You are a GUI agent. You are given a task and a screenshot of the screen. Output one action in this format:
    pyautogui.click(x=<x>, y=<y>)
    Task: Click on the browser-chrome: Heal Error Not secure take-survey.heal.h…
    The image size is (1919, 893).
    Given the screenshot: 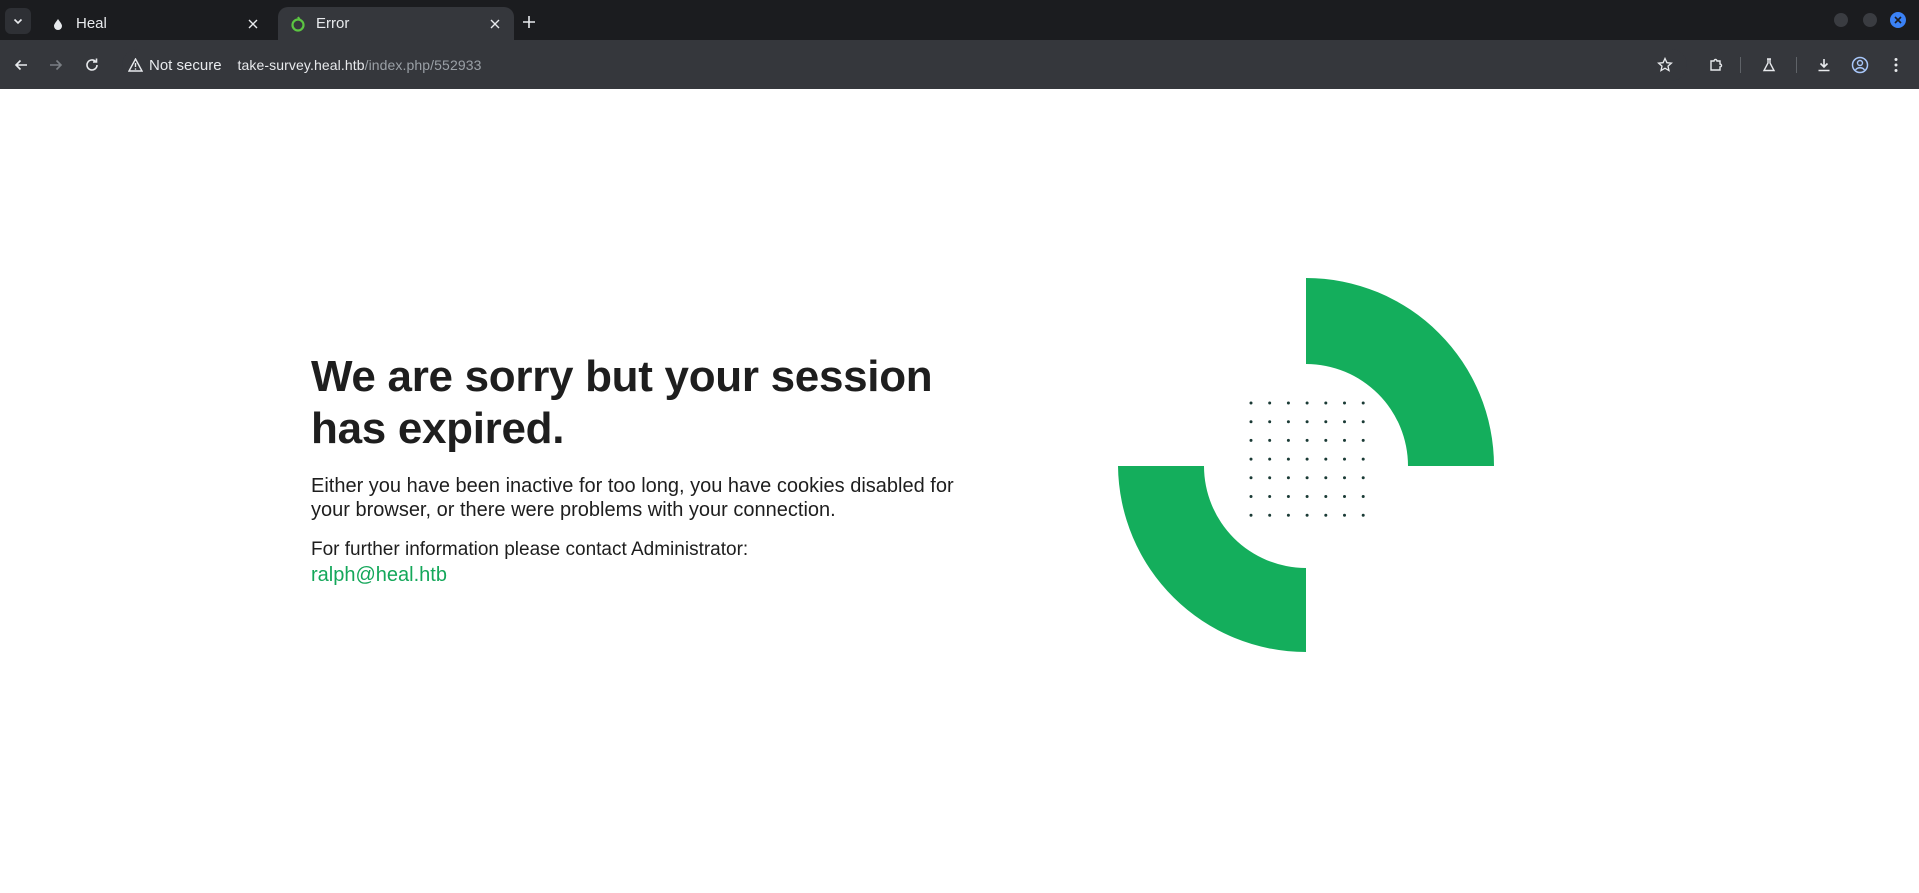 What is the action you would take?
    pyautogui.click(x=959, y=44)
    